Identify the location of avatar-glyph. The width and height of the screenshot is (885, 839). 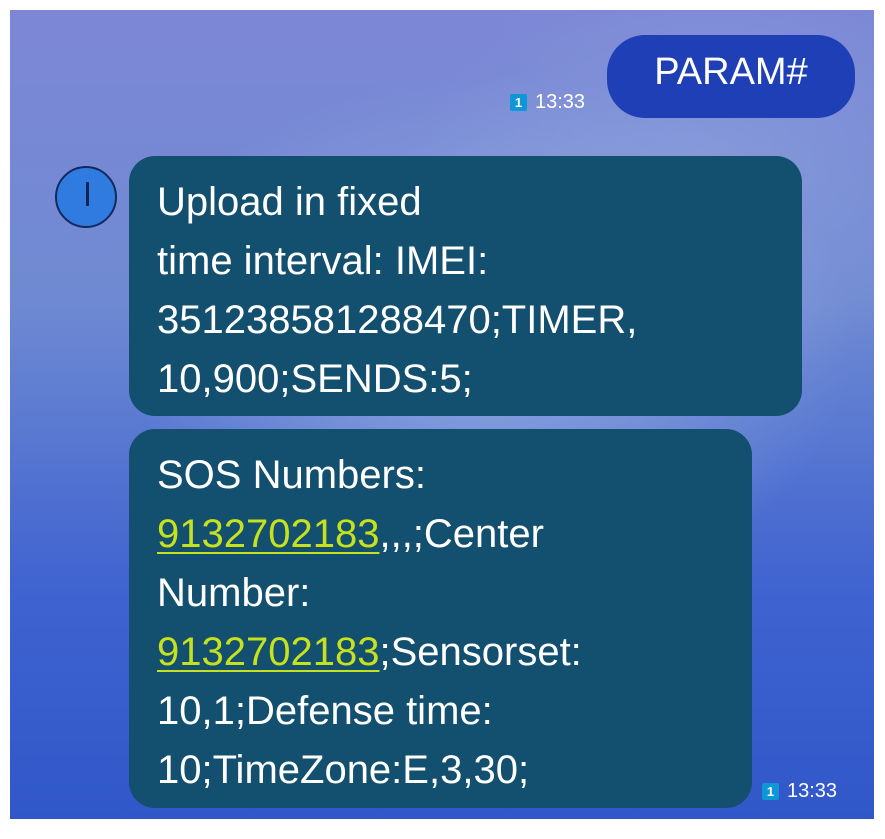
(87, 194).